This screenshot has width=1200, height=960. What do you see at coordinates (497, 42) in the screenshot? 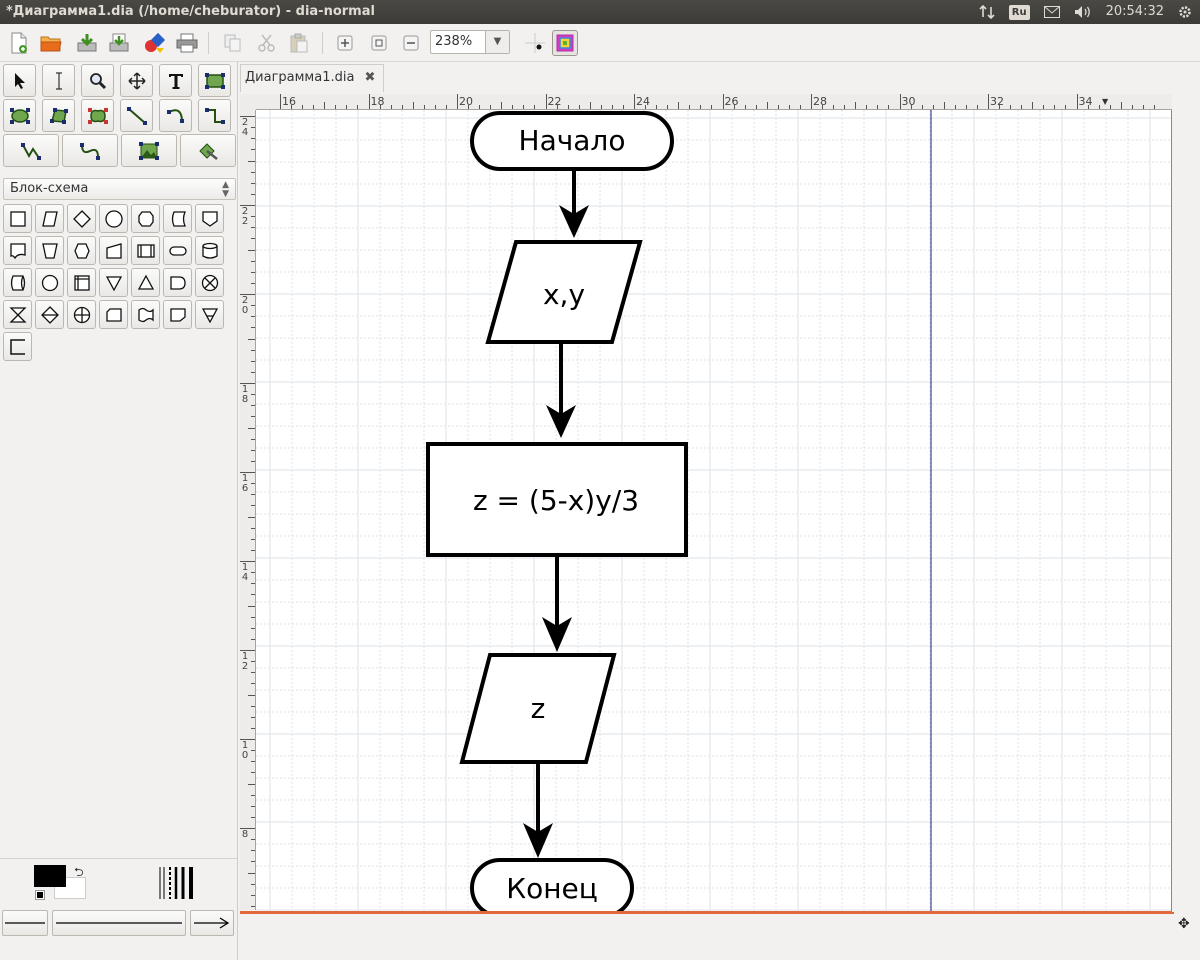
I see `chevron-down-icon: ▼` at bounding box center [497, 42].